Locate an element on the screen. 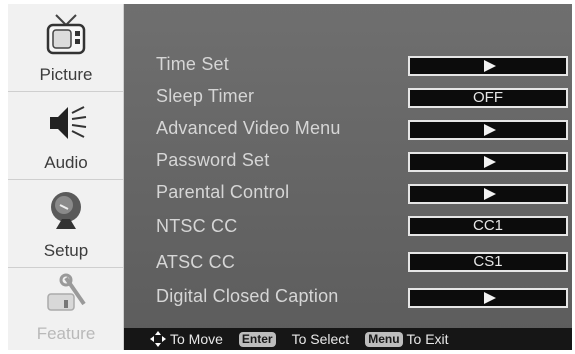  menu-row-password-set: Password Set is located at coordinates (348, 162).